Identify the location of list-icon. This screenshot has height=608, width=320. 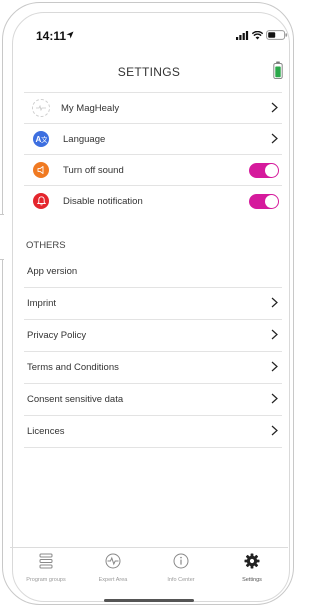
(46, 561).